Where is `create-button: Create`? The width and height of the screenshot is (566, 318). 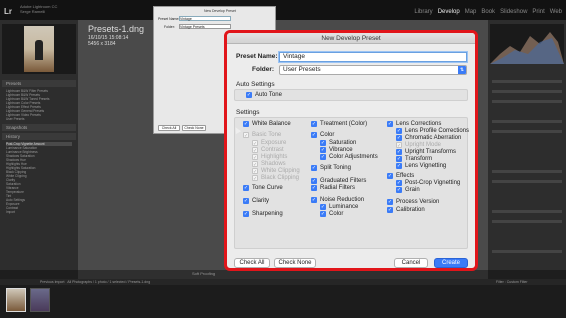
create-button: Create is located at coordinates (451, 263).